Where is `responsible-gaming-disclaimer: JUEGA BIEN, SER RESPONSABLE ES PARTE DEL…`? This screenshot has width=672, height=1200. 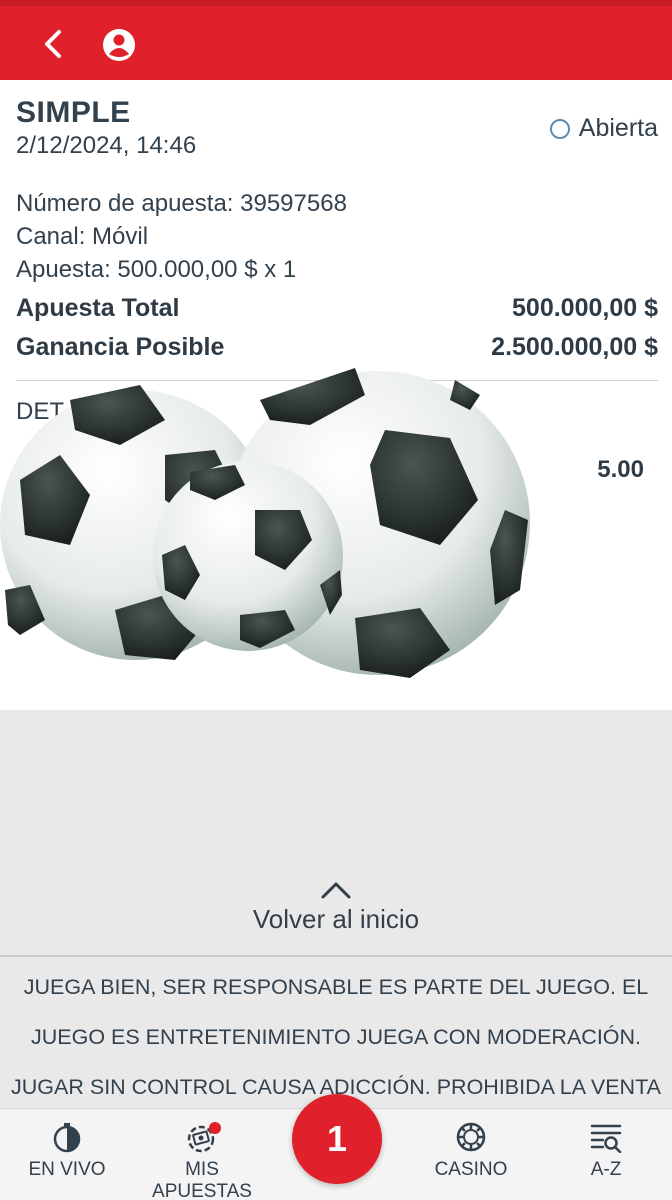
responsible-gaming-disclaimer: JUEGA BIEN, SER RESPONSABLE ES PARTE DEL… is located at coordinates (336, 1037).